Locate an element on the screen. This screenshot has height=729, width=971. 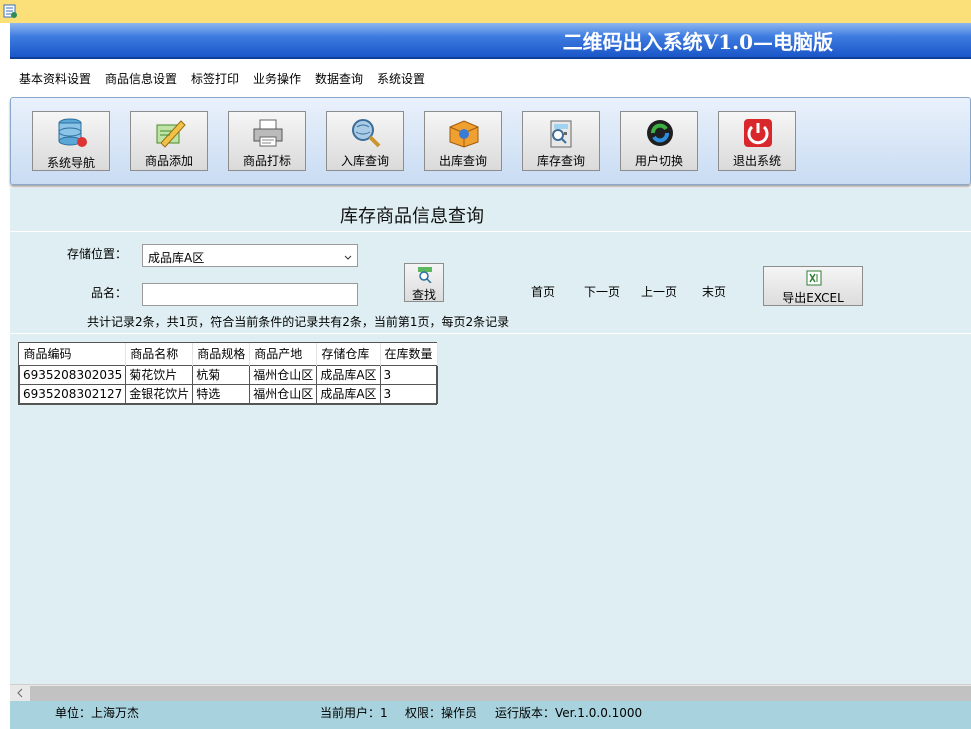
inbound-query-button-label: 入库查询 is located at coordinates (364, 161).